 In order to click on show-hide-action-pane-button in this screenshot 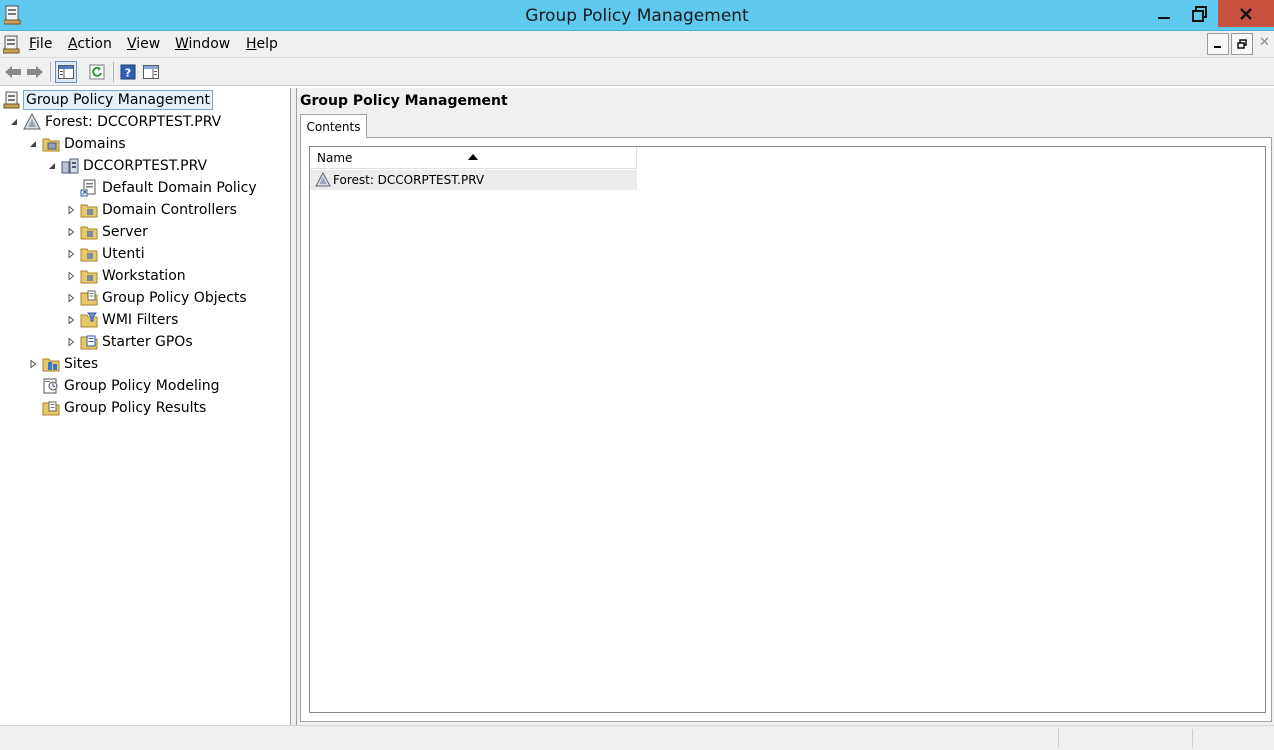, I will do `click(151, 72)`.